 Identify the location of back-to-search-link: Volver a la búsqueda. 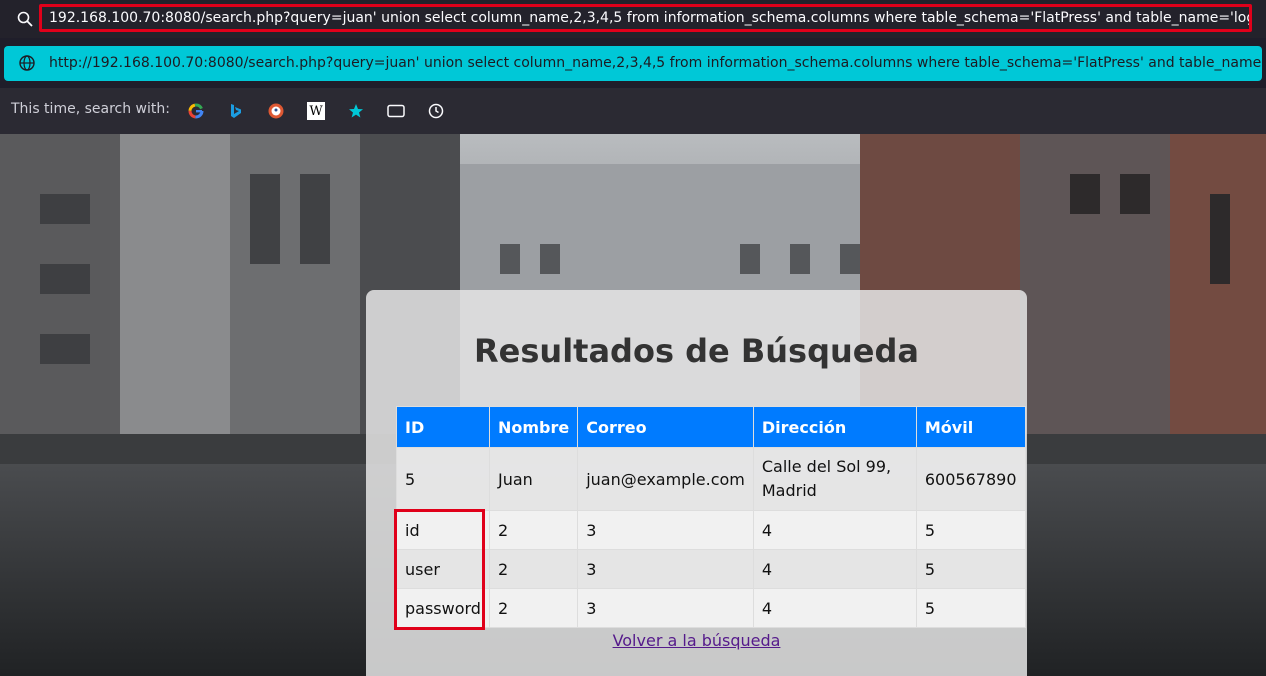
(696, 640).